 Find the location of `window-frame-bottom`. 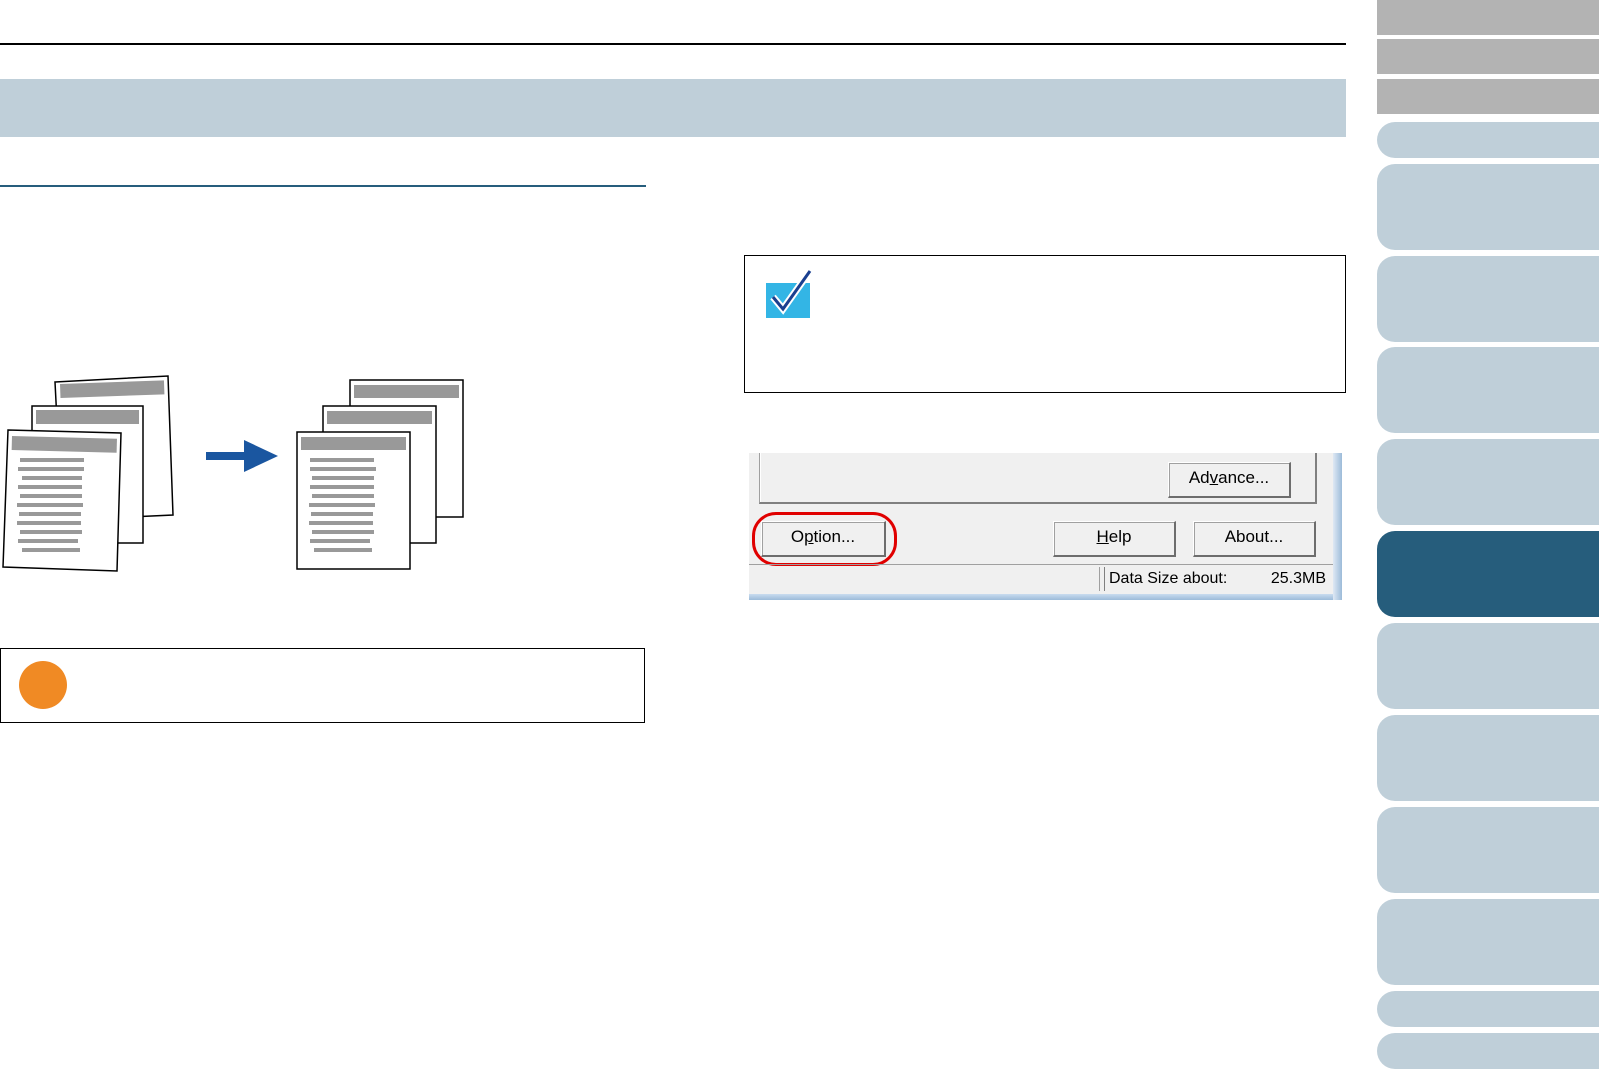

window-frame-bottom is located at coordinates (1045, 597).